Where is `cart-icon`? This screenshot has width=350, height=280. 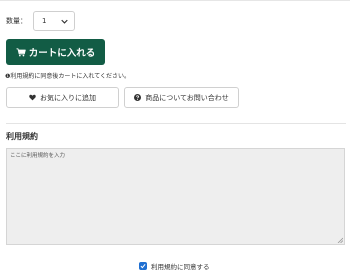
cart-icon is located at coordinates (21, 51).